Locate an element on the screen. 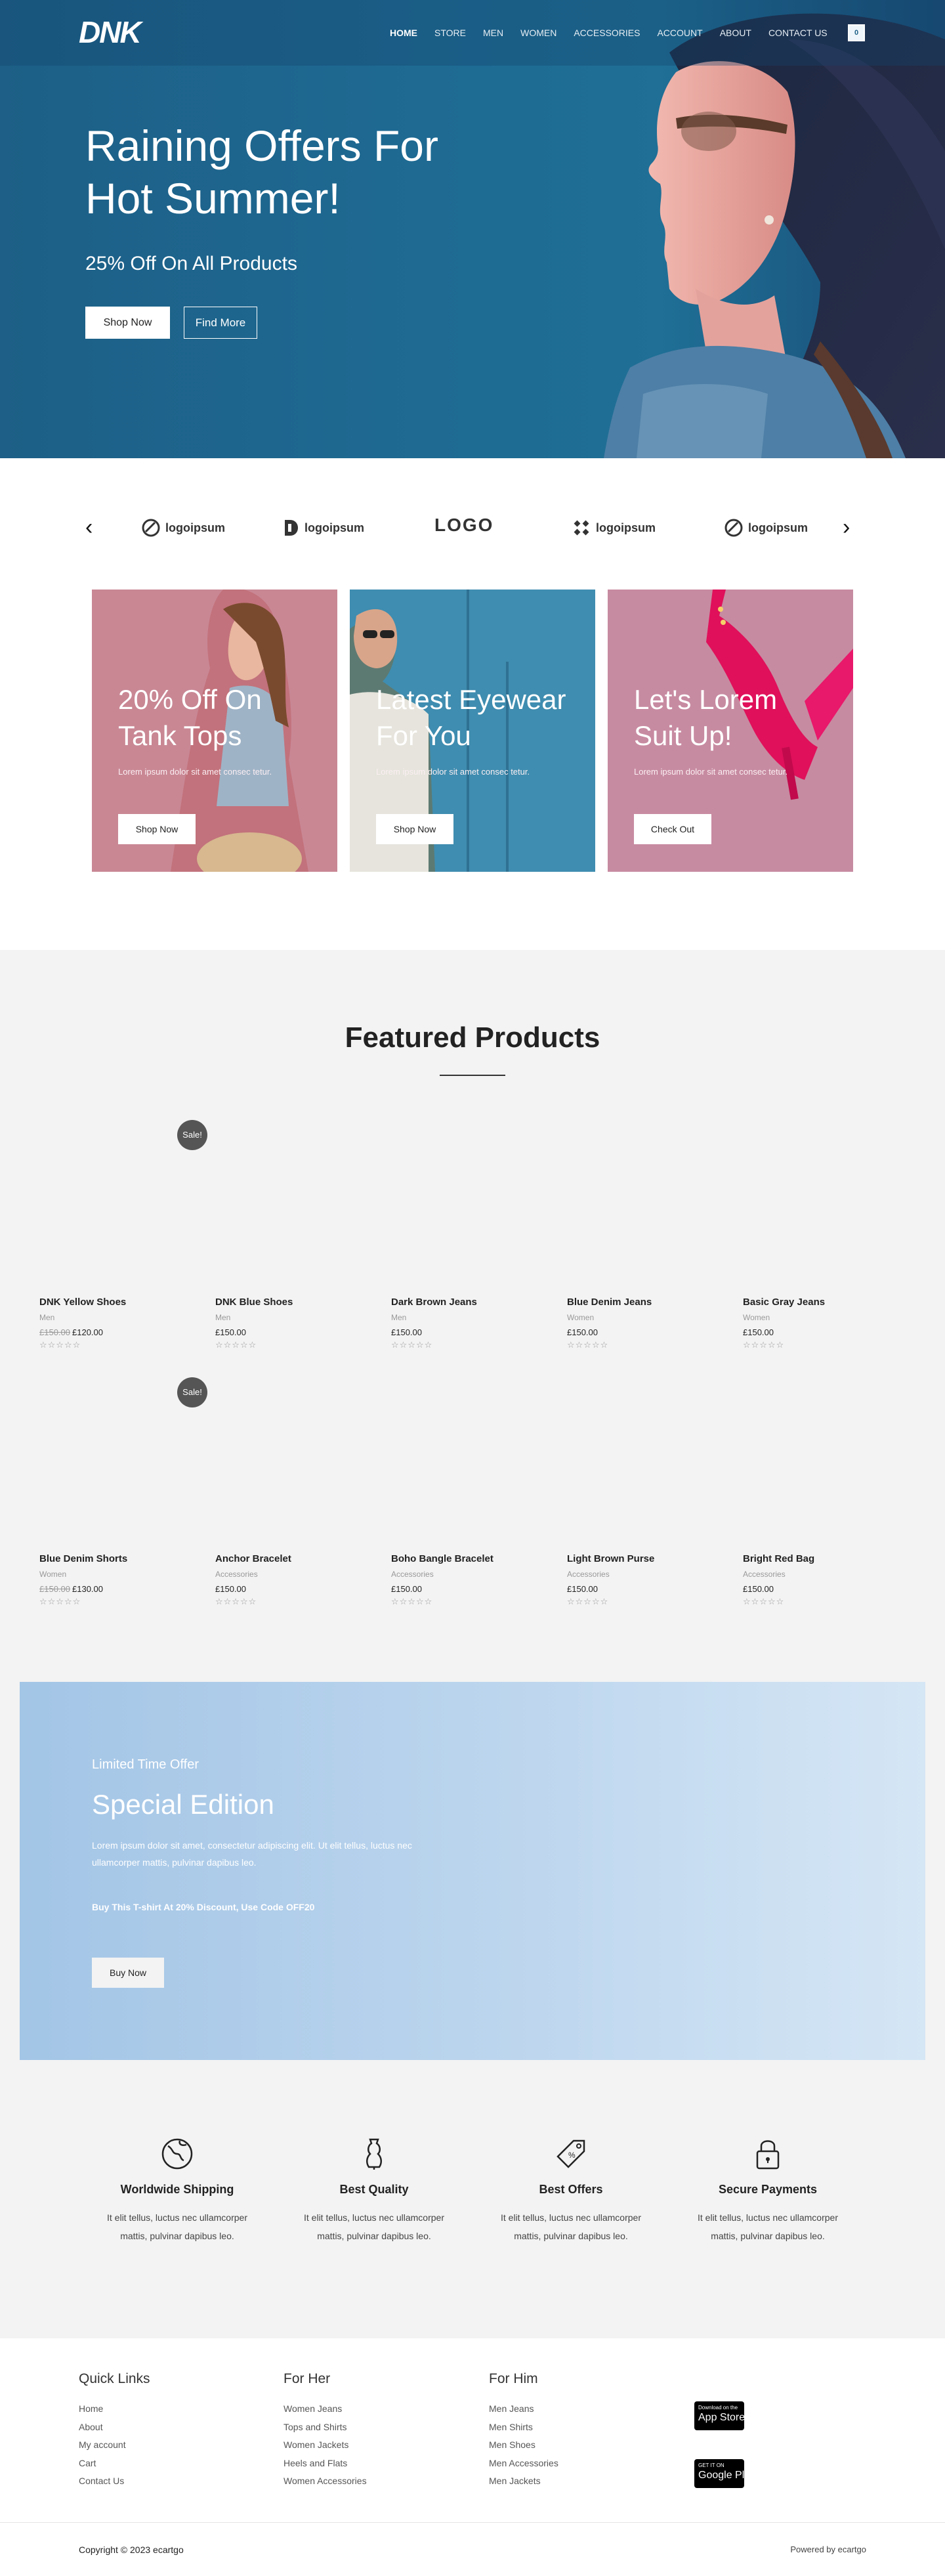  nav-men: MEN is located at coordinates (493, 32).